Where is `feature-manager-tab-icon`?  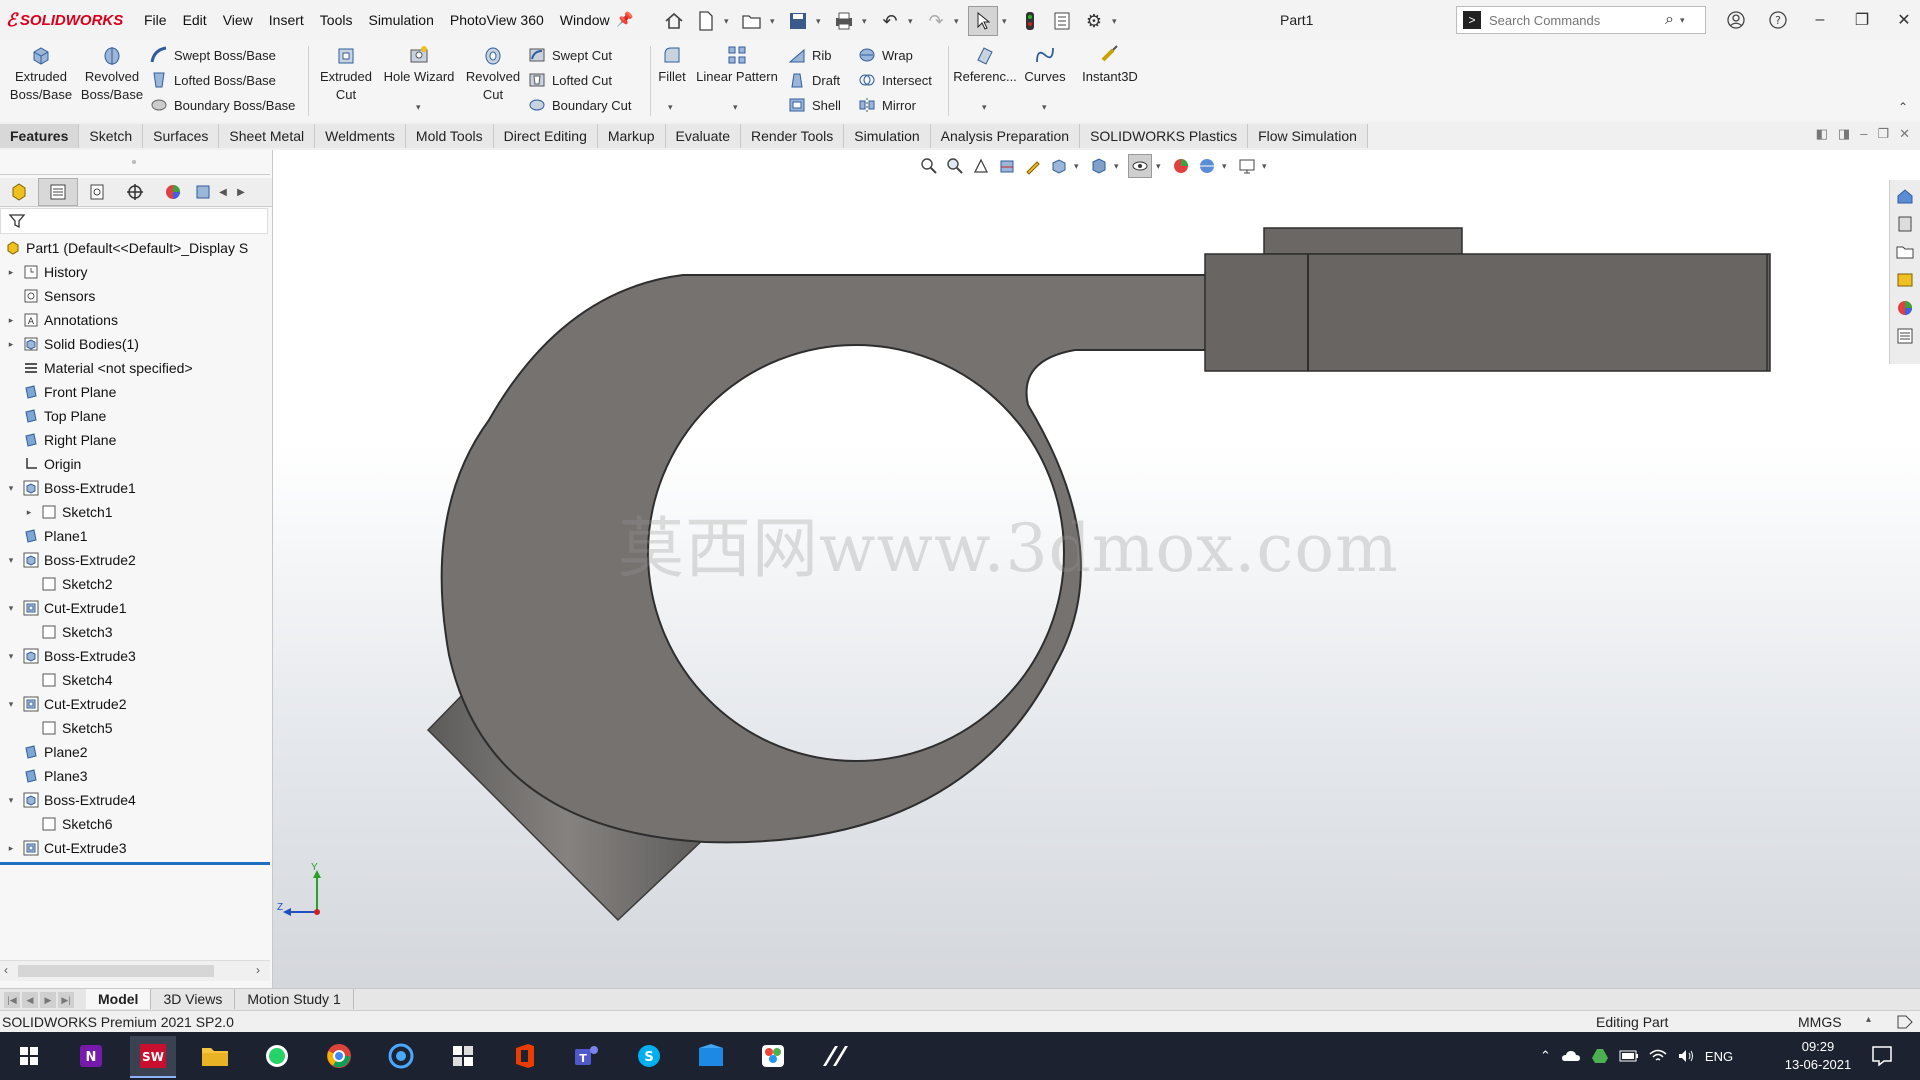 feature-manager-tab-icon is located at coordinates (19, 192).